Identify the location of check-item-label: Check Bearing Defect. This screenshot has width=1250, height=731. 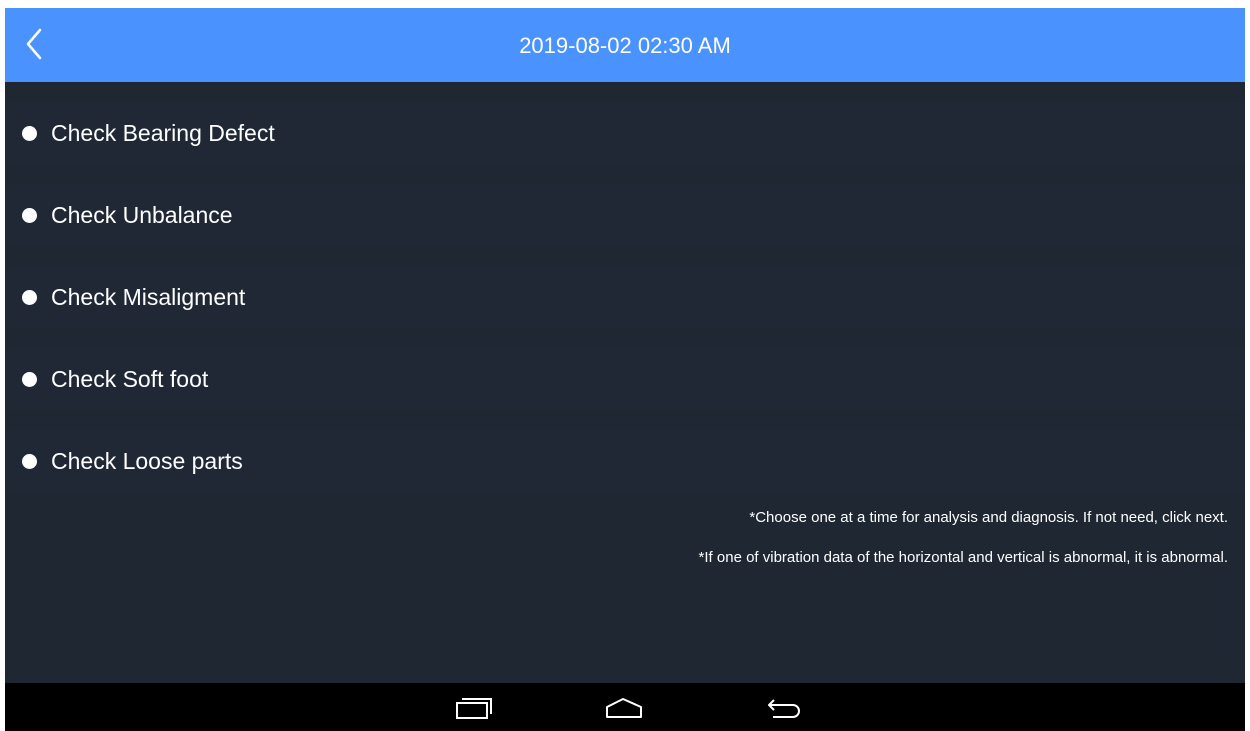
(163, 133).